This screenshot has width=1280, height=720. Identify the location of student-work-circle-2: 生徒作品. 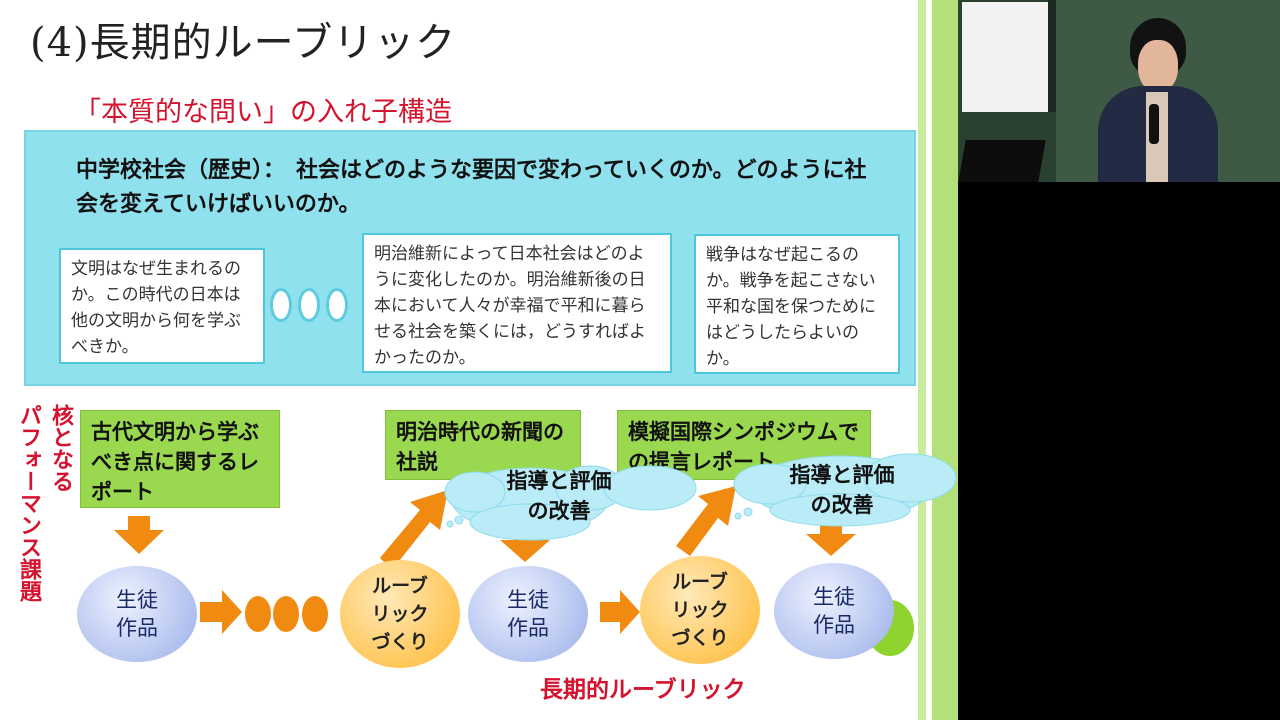
(528, 614).